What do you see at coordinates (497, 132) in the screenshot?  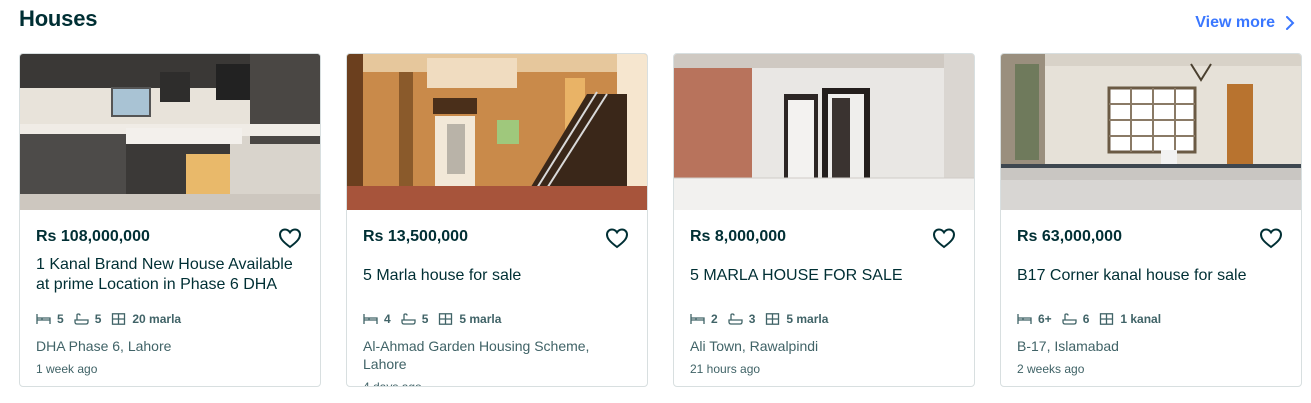 I see `listing-image-staircase` at bounding box center [497, 132].